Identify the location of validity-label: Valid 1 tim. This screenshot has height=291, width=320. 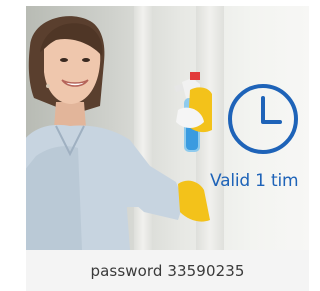
(254, 181).